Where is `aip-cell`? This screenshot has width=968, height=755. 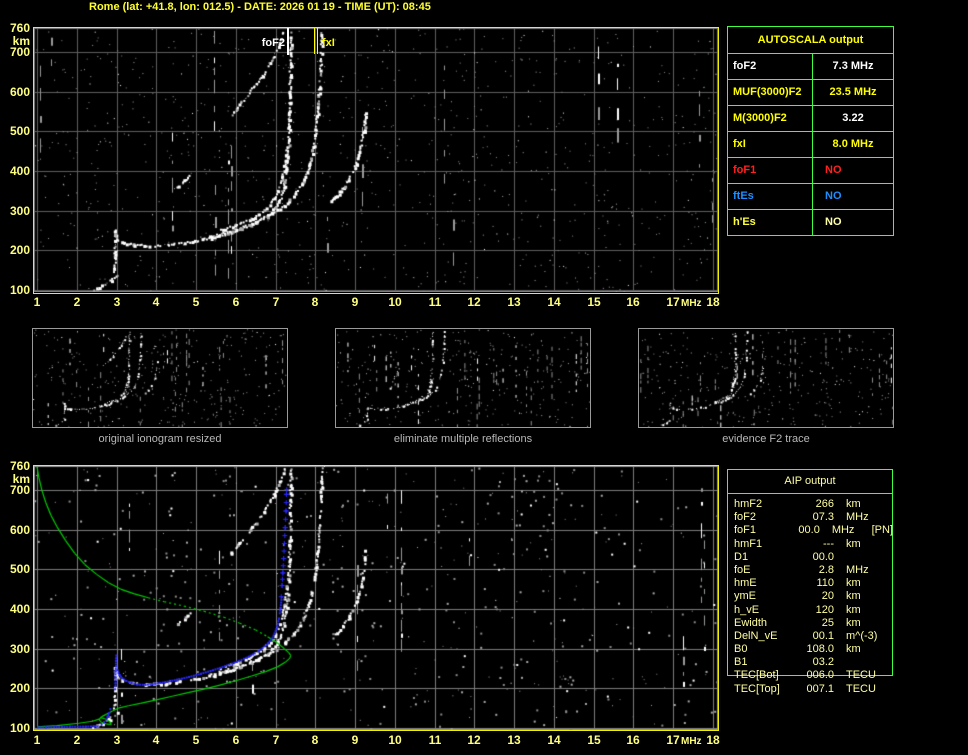 aip-cell is located at coordinates (868, 557).